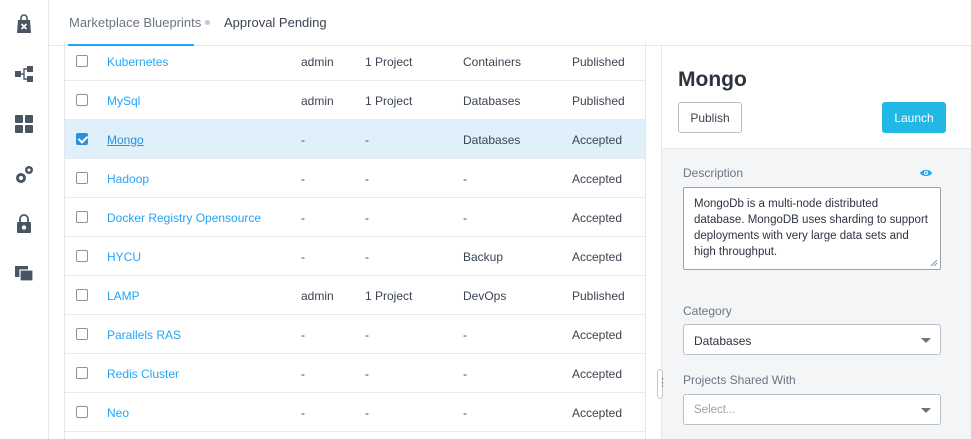  I want to click on tab-approval-pending: Approval Pending, so click(275, 22).